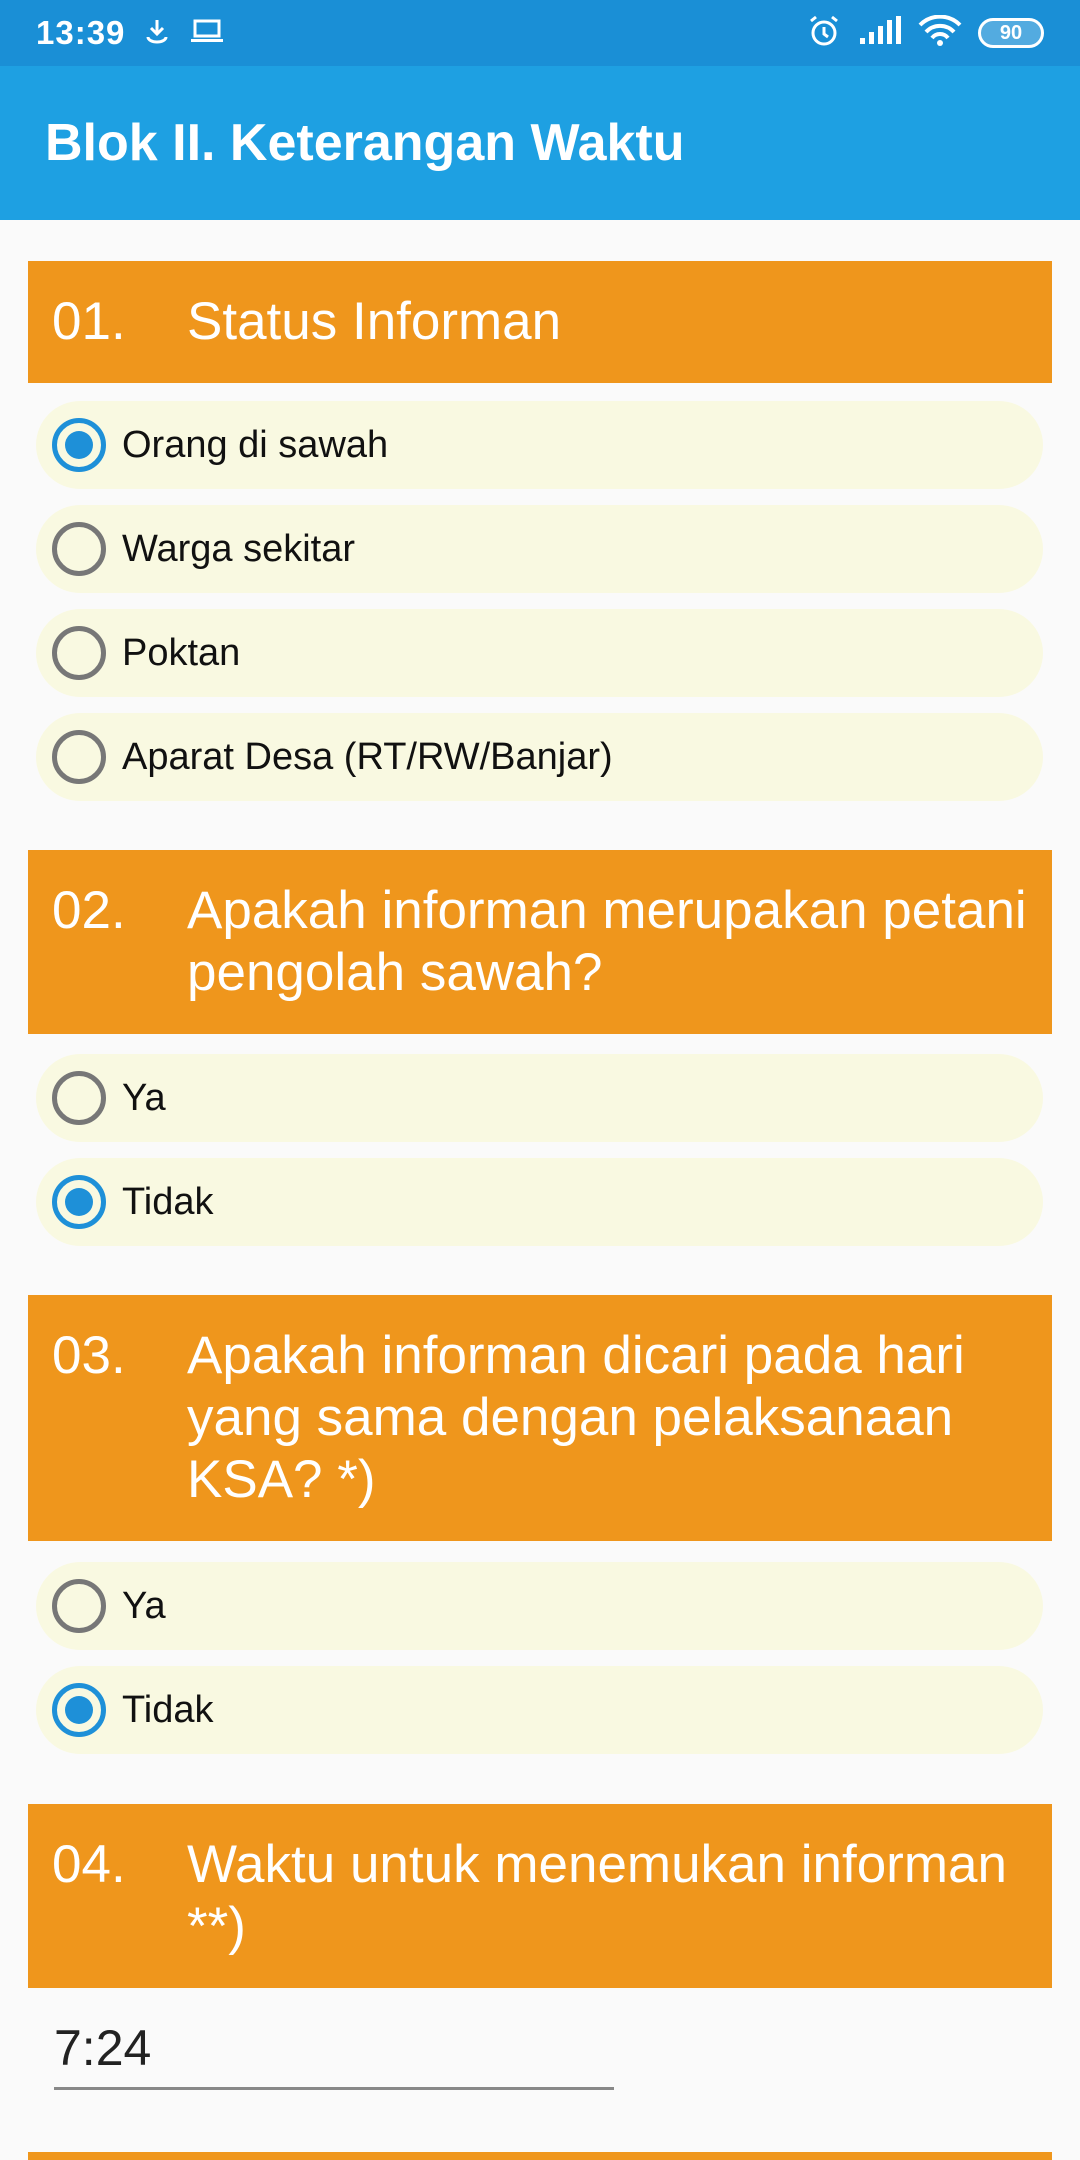 The height and width of the screenshot is (2160, 1080). I want to click on question-text: Status Informan, so click(374, 321).